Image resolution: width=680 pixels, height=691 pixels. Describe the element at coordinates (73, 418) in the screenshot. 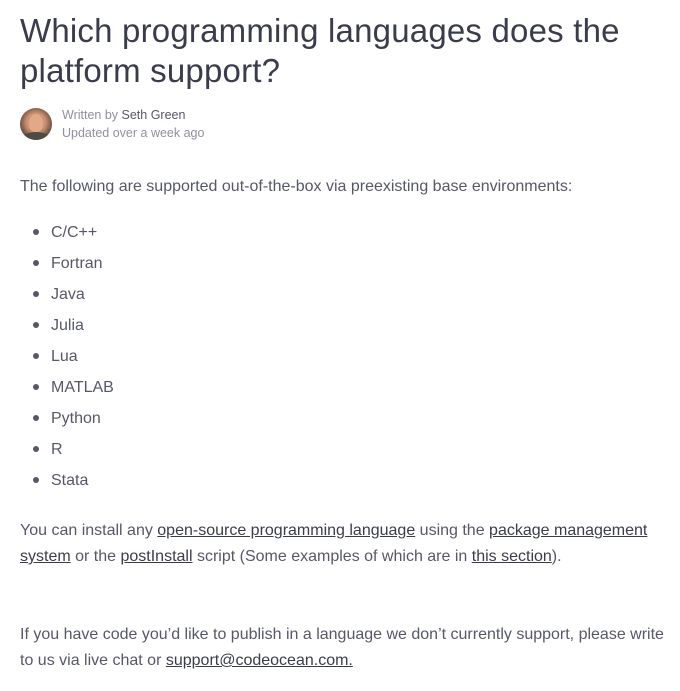

I see `language-item: Python` at that location.